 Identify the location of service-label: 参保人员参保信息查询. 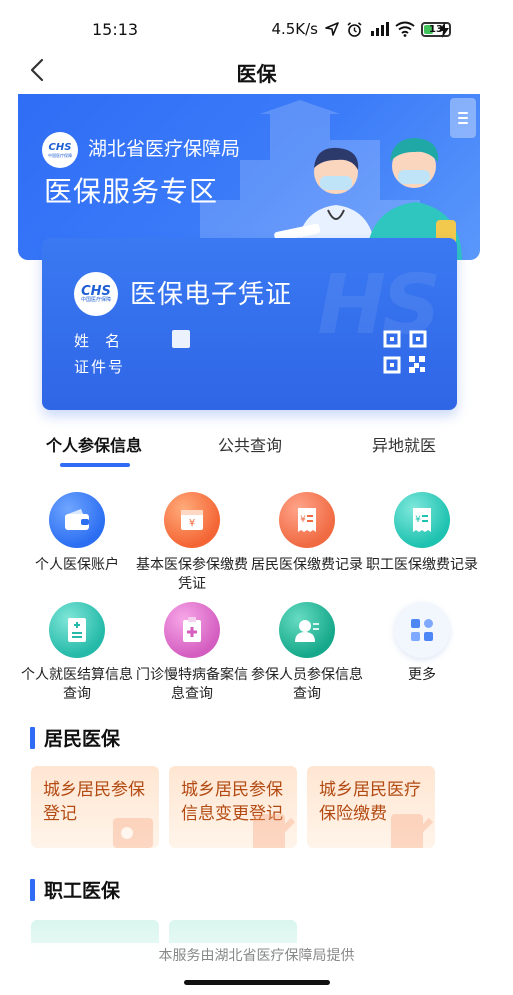
(307, 684).